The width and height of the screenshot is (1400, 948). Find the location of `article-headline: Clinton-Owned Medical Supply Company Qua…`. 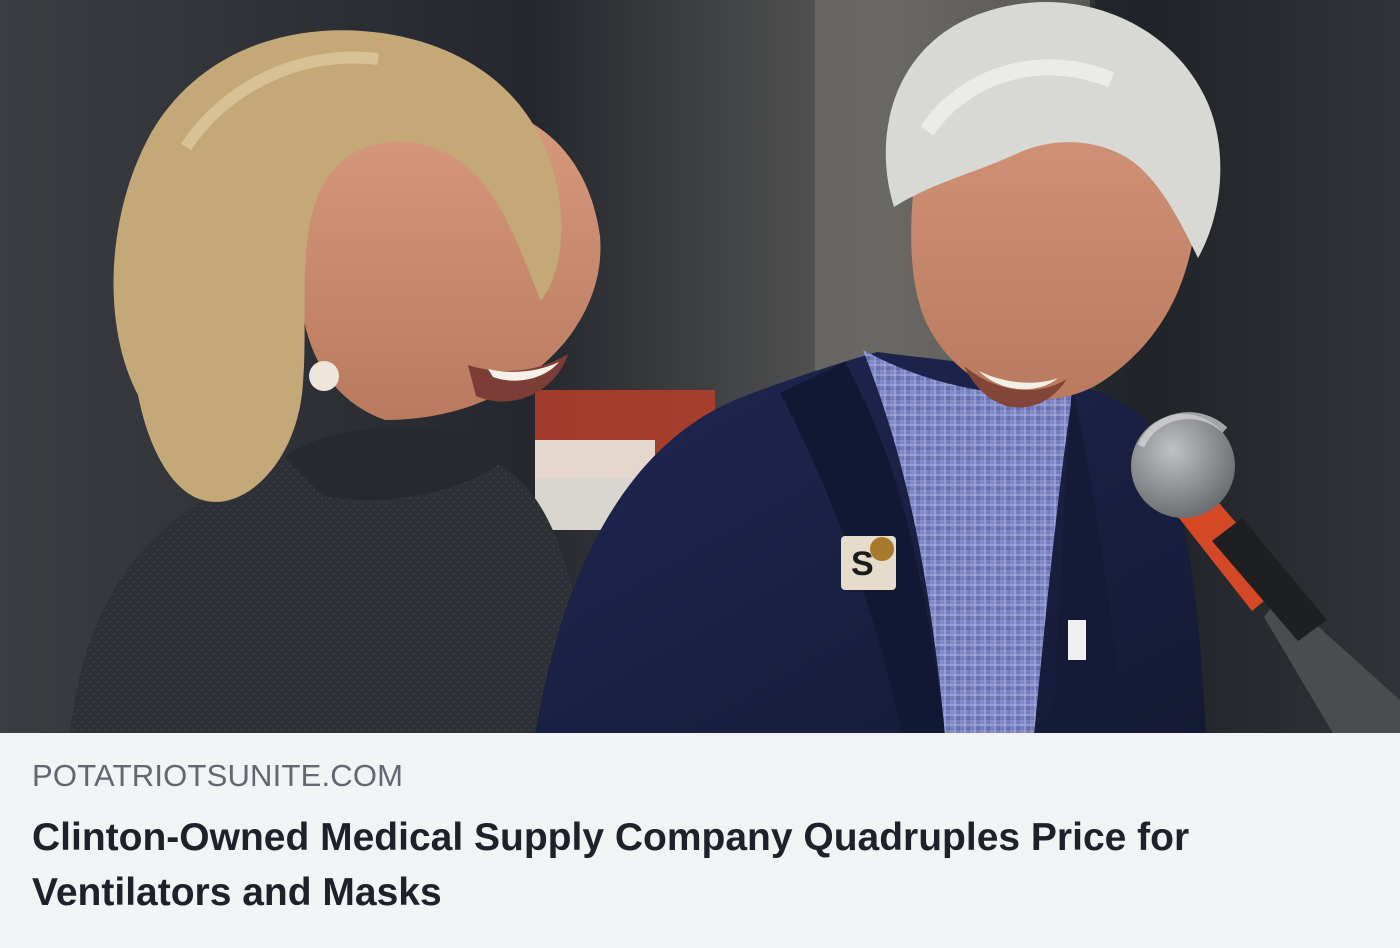

article-headline: Clinton-Owned Medical Supply Company Qua… is located at coordinates (702, 865).